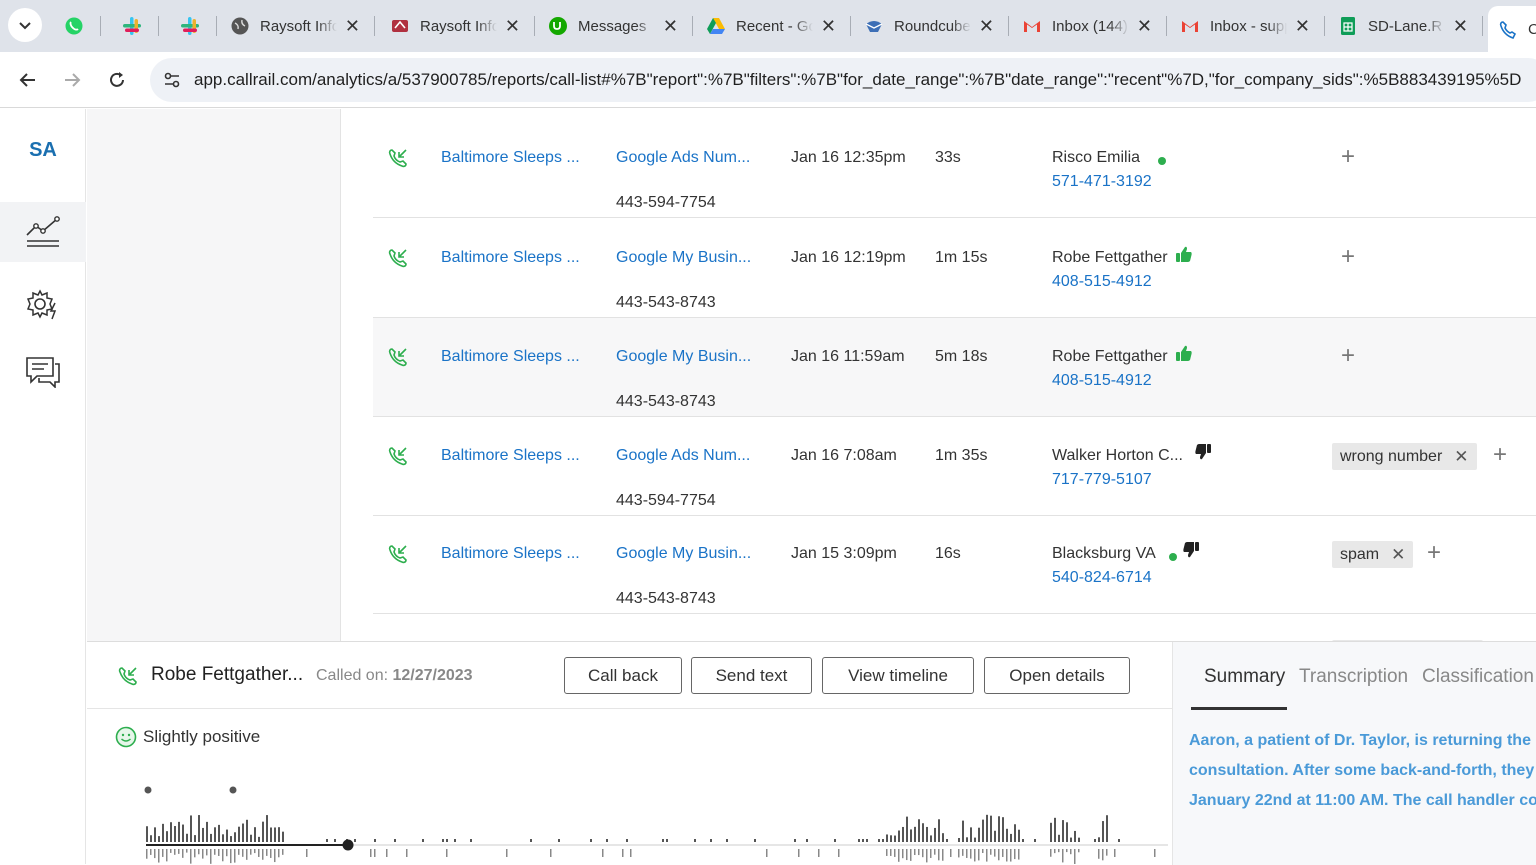 This screenshot has height=865, width=1536. I want to click on call-back-button: Call back, so click(623, 675).